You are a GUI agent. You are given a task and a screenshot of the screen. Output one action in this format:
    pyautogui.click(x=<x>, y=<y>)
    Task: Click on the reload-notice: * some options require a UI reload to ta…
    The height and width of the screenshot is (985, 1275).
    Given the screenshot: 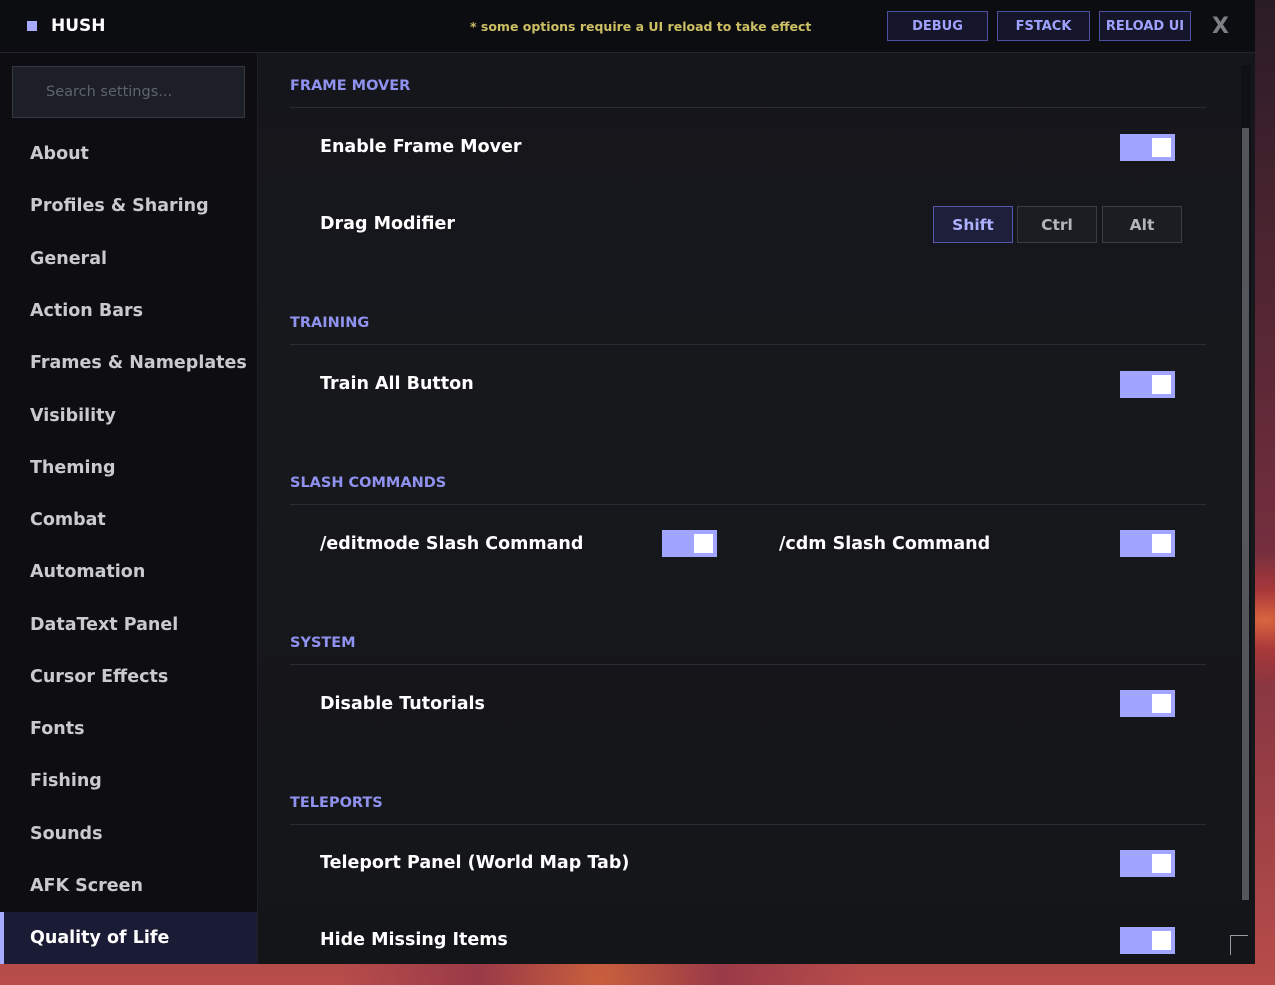 What is the action you would take?
    pyautogui.click(x=641, y=26)
    